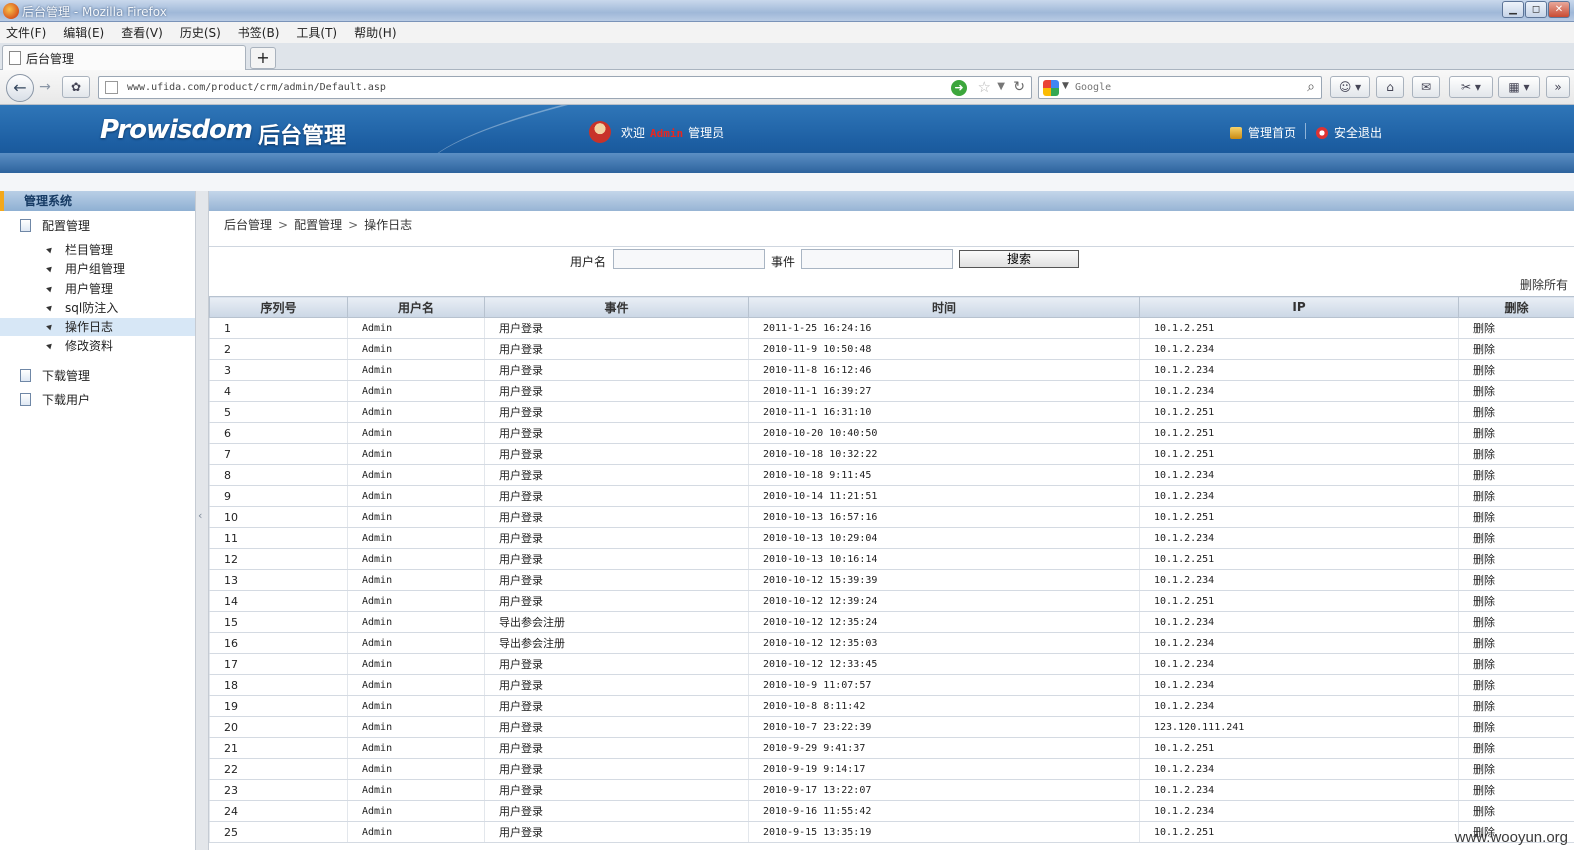 Image resolution: width=1574 pixels, height=850 pixels. What do you see at coordinates (944, 601) in the screenshot?
I see `row-time: 2010-10-12 12:39:24` at bounding box center [944, 601].